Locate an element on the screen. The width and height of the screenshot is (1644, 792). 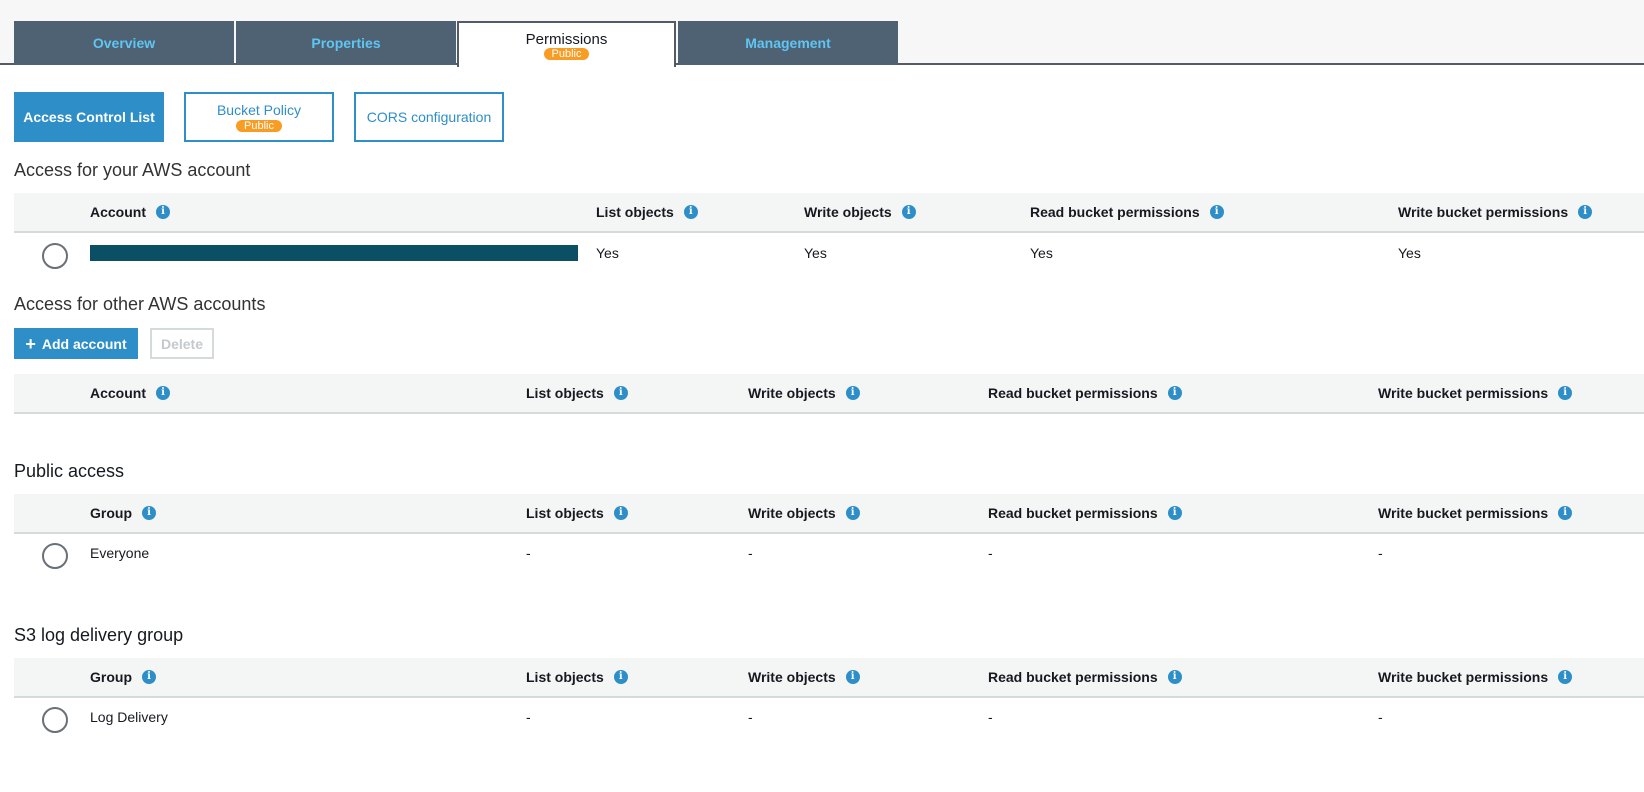
delete-label: Delete is located at coordinates (182, 343).